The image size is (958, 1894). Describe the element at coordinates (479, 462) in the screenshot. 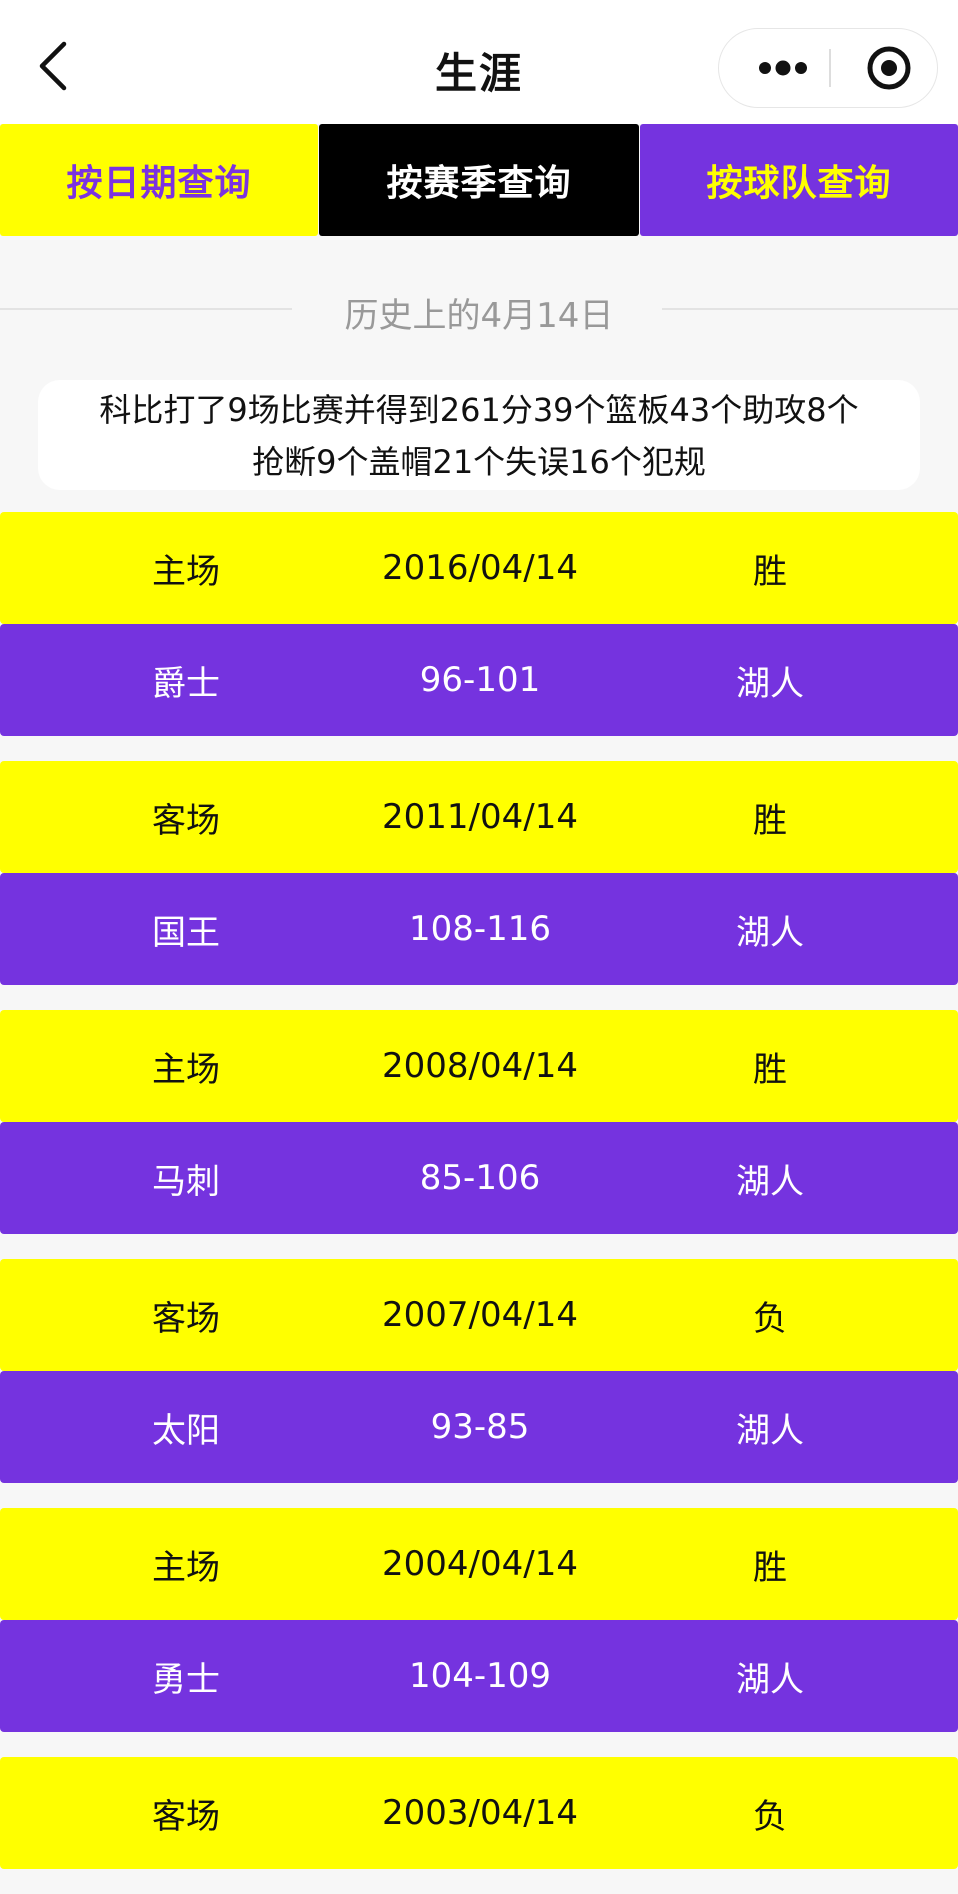

I see `summary-line-2: 抢断9个盖帽21个失误16个犯规` at that location.